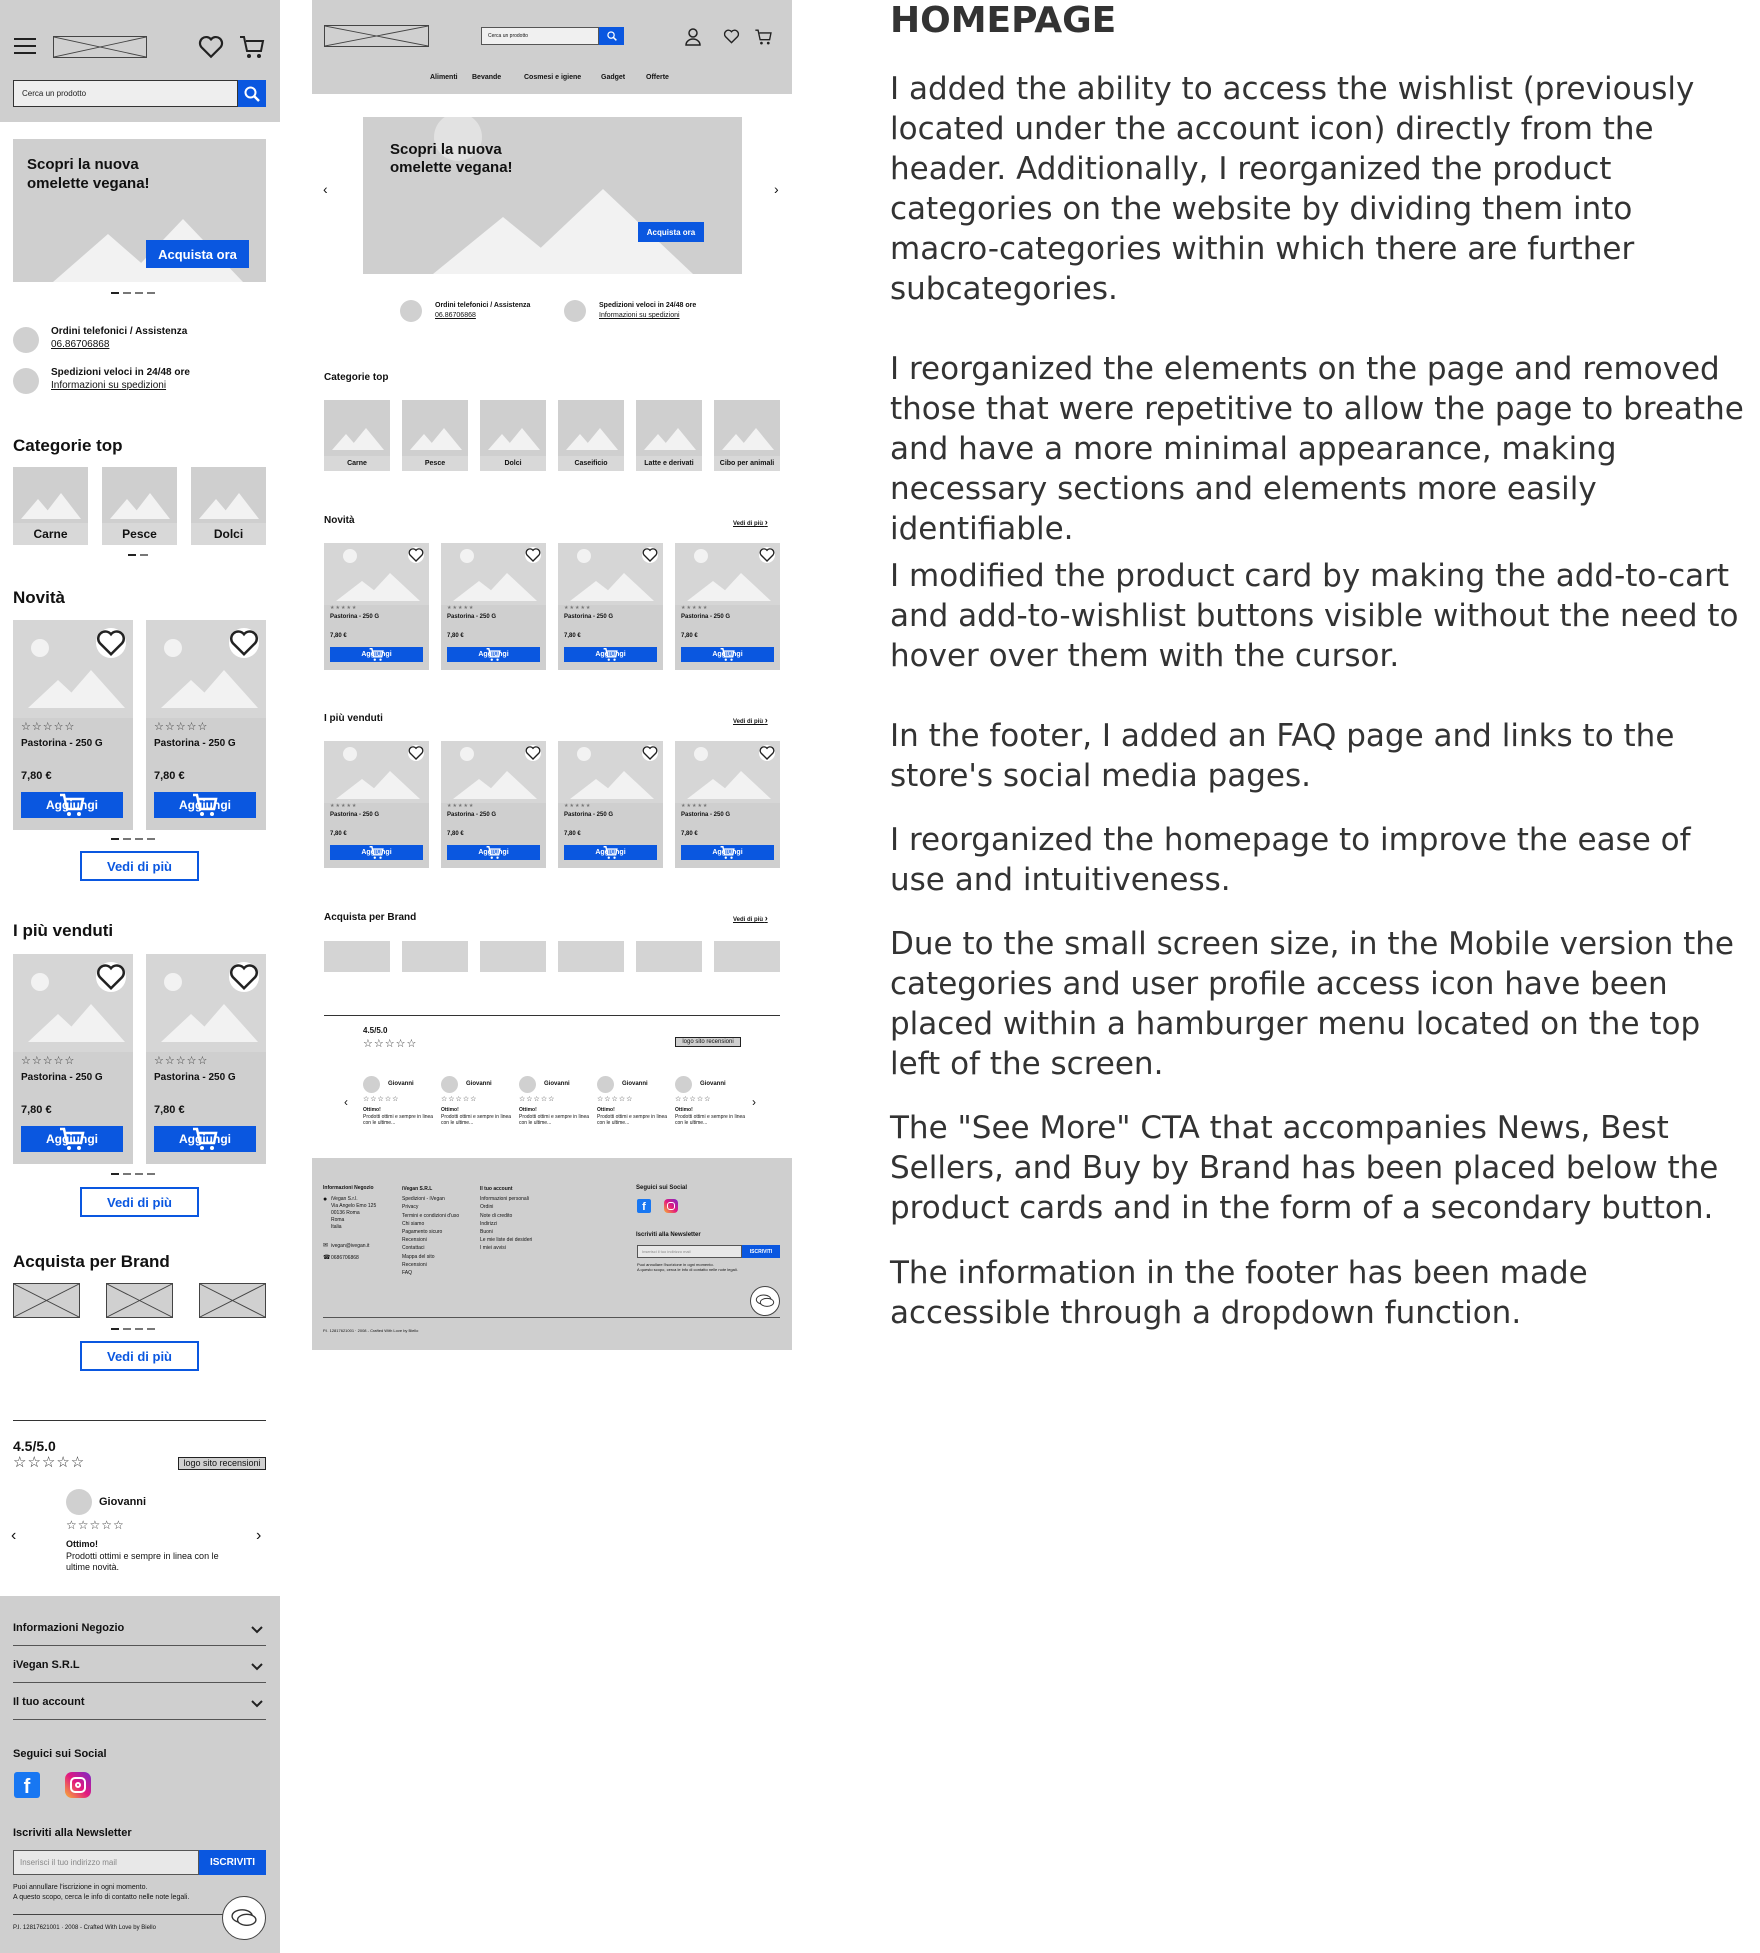  I want to click on search-input: Cerca un prodotto, so click(540, 36).